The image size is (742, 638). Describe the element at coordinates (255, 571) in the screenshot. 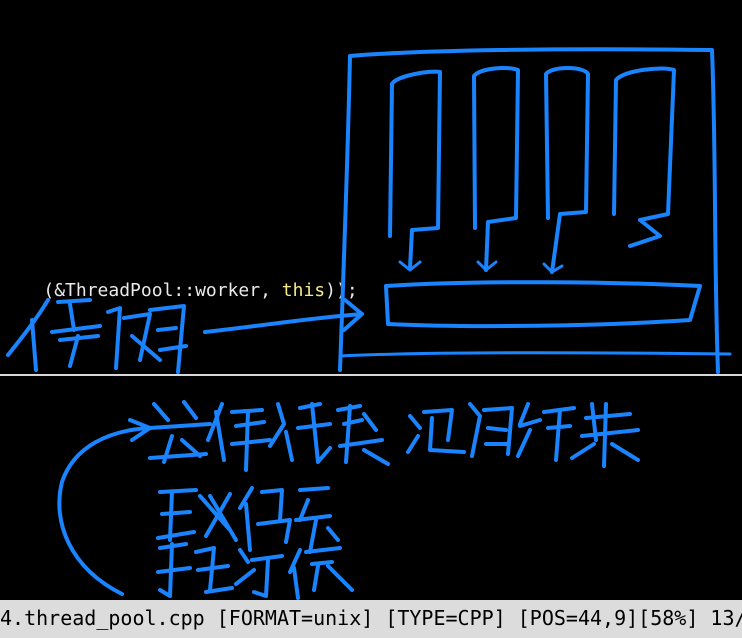

I see `label-execute-task` at that location.